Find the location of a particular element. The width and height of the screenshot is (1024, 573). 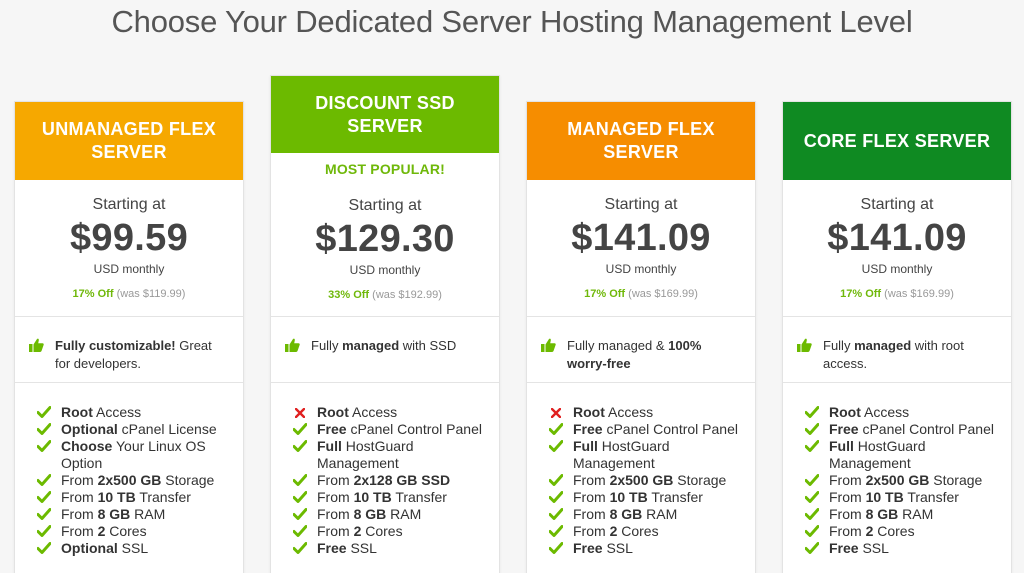

feature-text: Full HostGuard Management is located at coordinates (408, 455).